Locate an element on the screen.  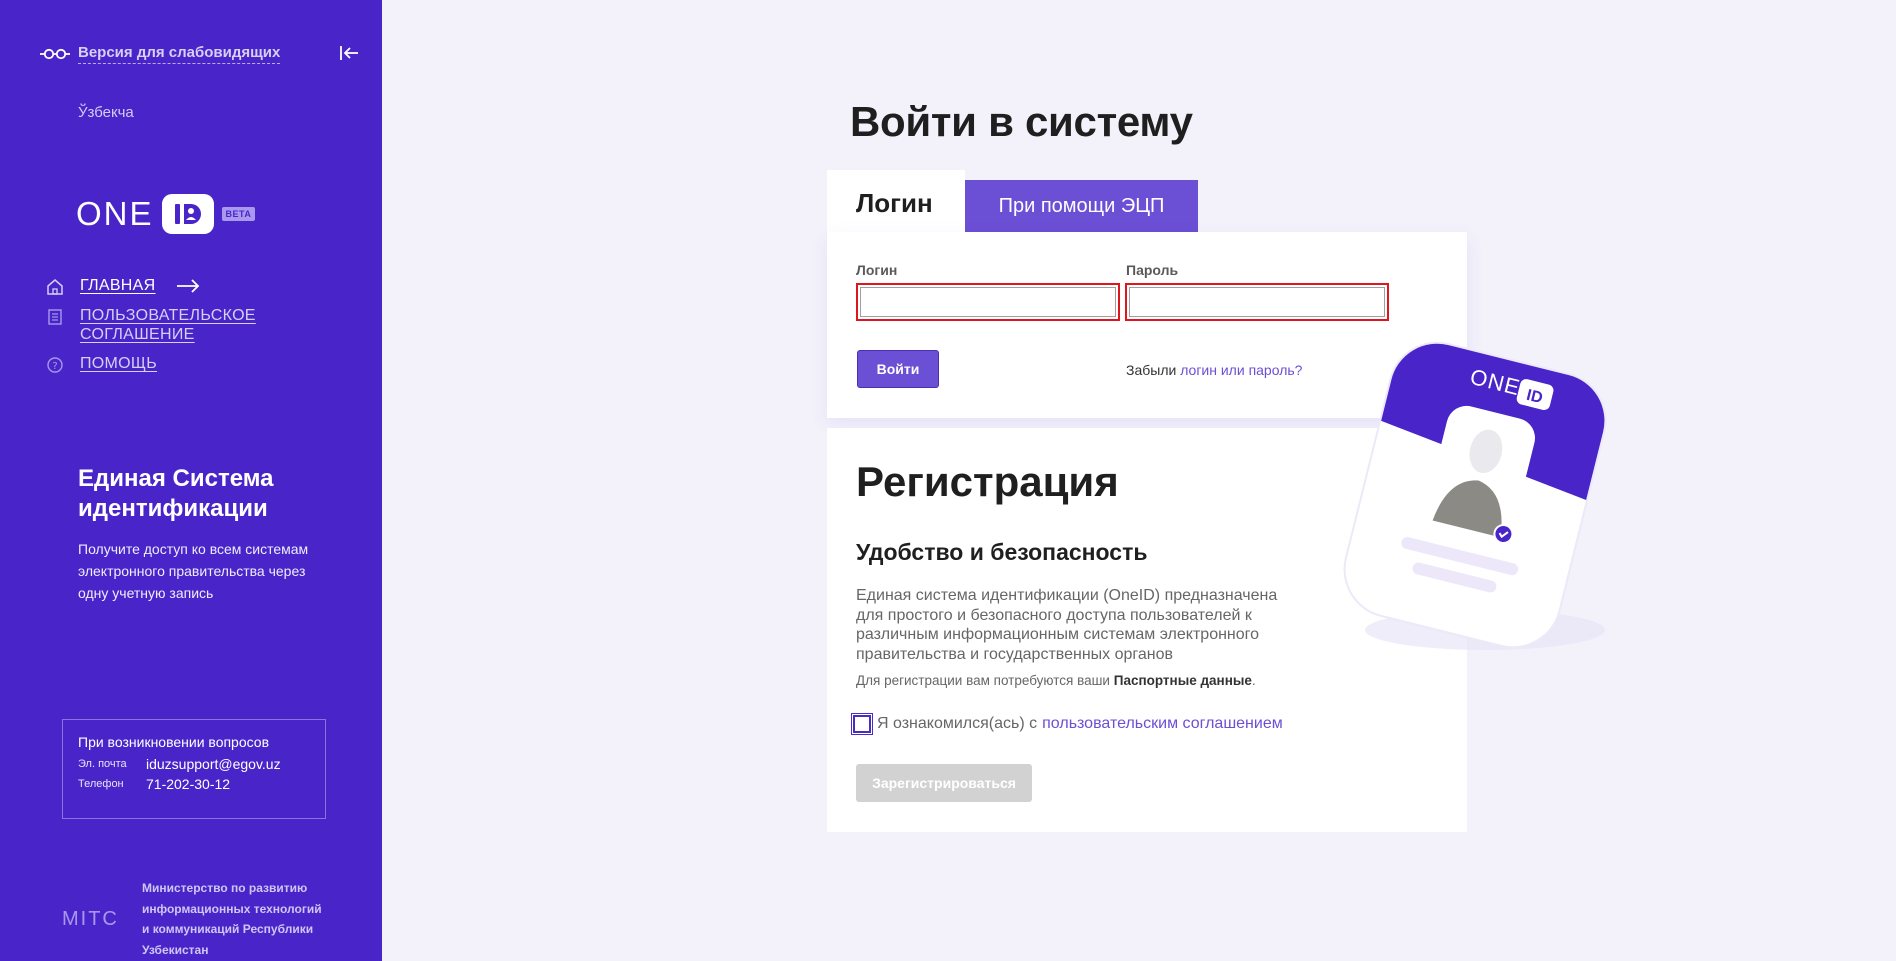
logo-id-mark is located at coordinates (187, 214).